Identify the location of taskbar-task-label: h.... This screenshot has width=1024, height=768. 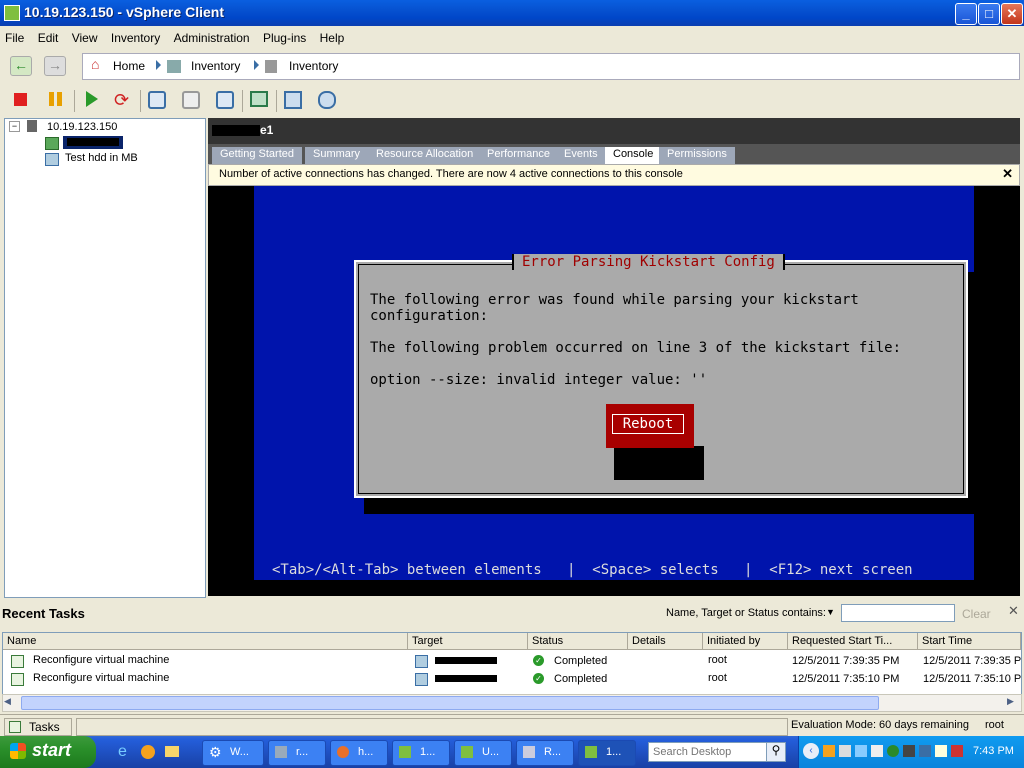
(366, 752).